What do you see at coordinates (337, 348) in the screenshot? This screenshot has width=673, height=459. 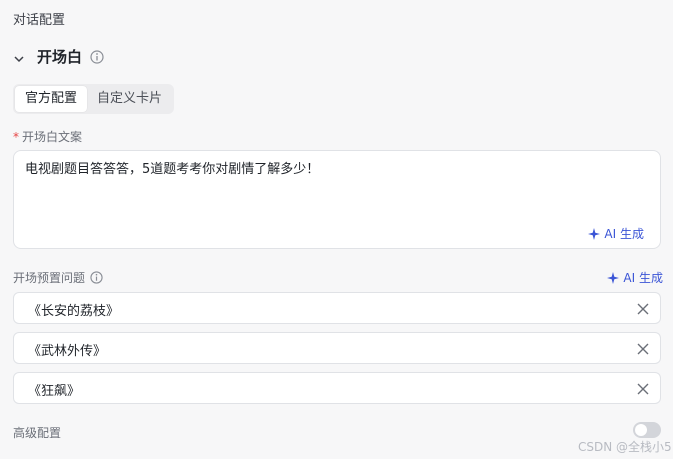 I see `preset-question-input: 《武林外传》` at bounding box center [337, 348].